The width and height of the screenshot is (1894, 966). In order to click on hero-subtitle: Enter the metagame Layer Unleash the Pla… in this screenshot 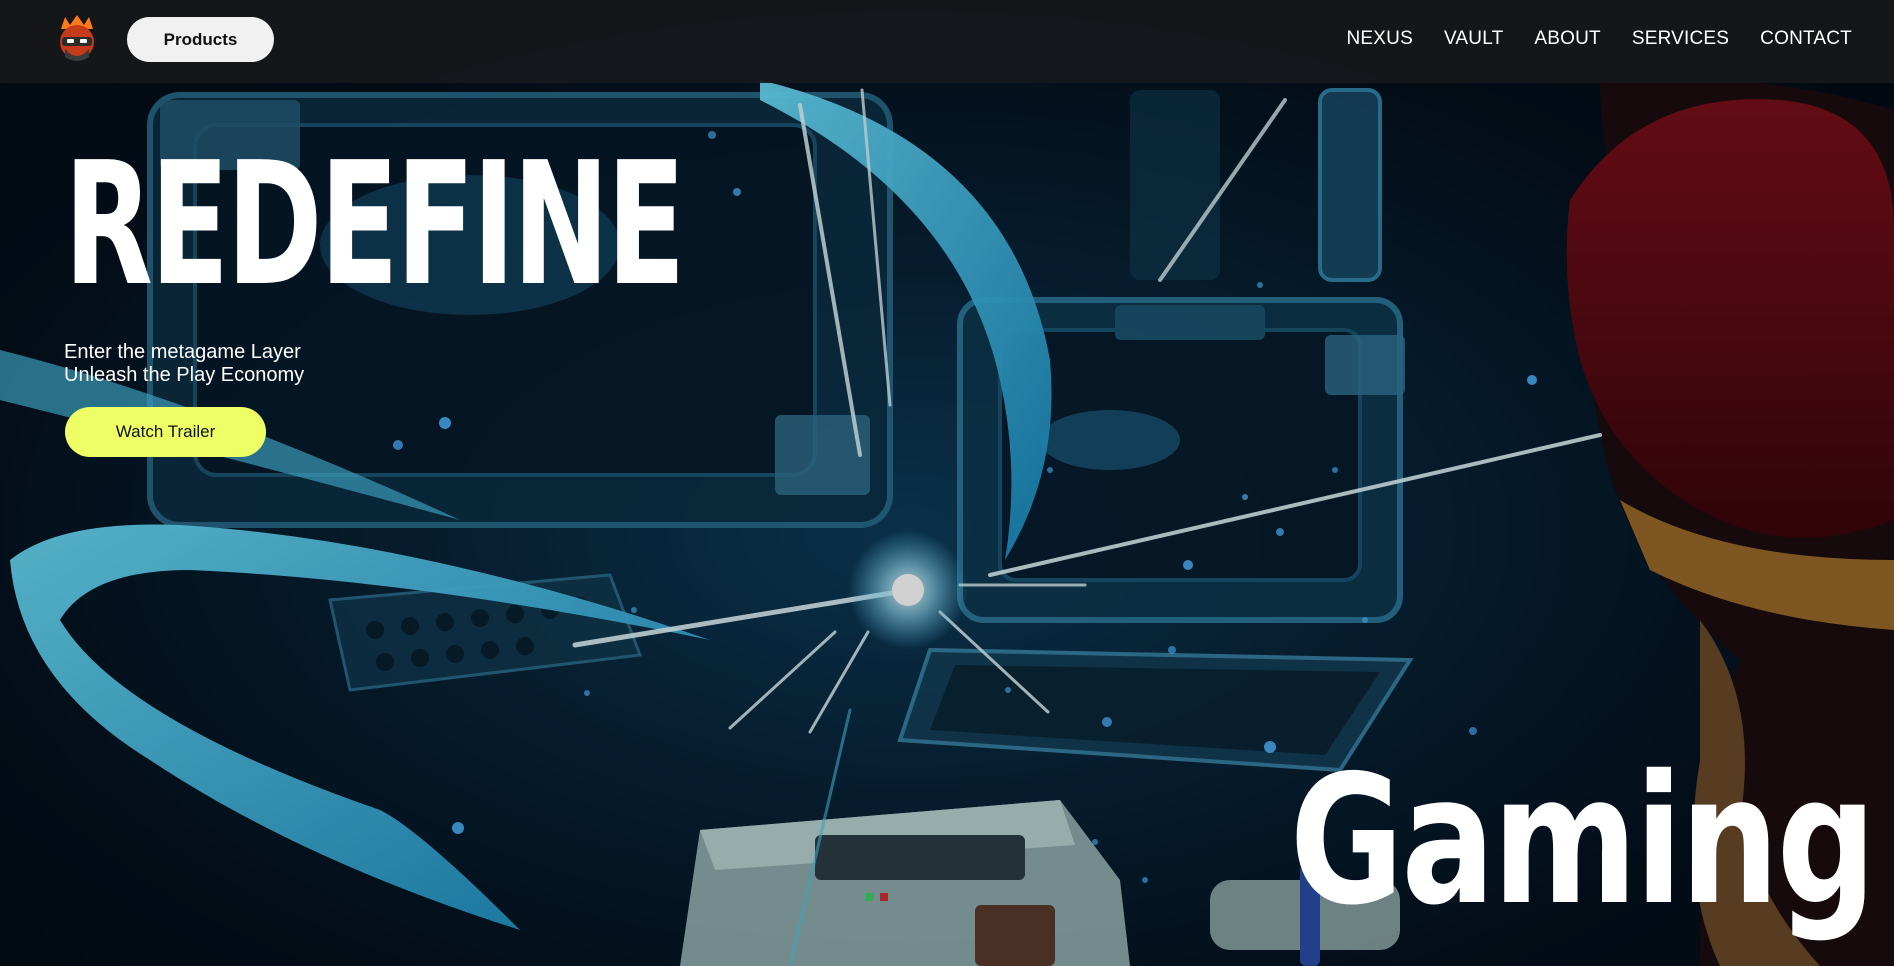, I will do `click(184, 364)`.